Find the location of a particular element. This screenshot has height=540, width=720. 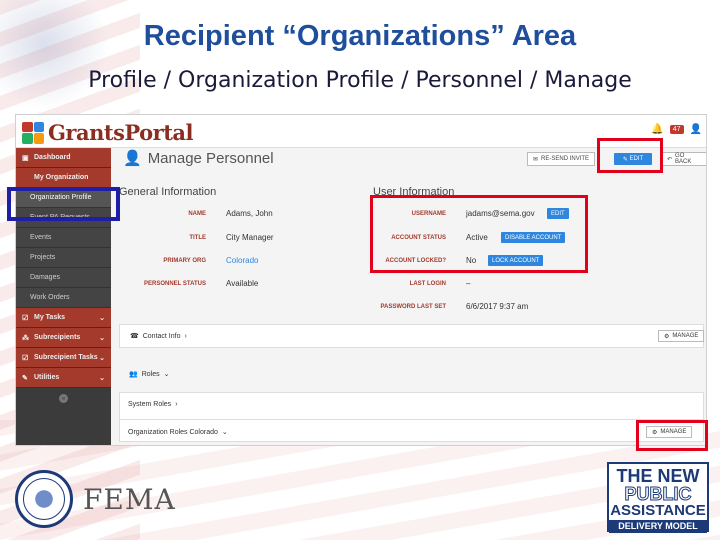

contact-info-label: Contact Info is located at coordinates (161, 336).